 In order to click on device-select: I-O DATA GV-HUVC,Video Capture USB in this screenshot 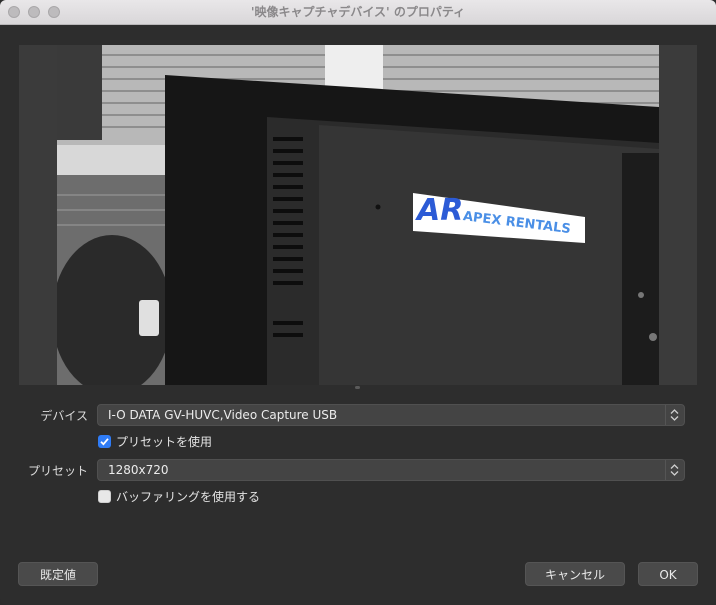, I will do `click(391, 415)`.